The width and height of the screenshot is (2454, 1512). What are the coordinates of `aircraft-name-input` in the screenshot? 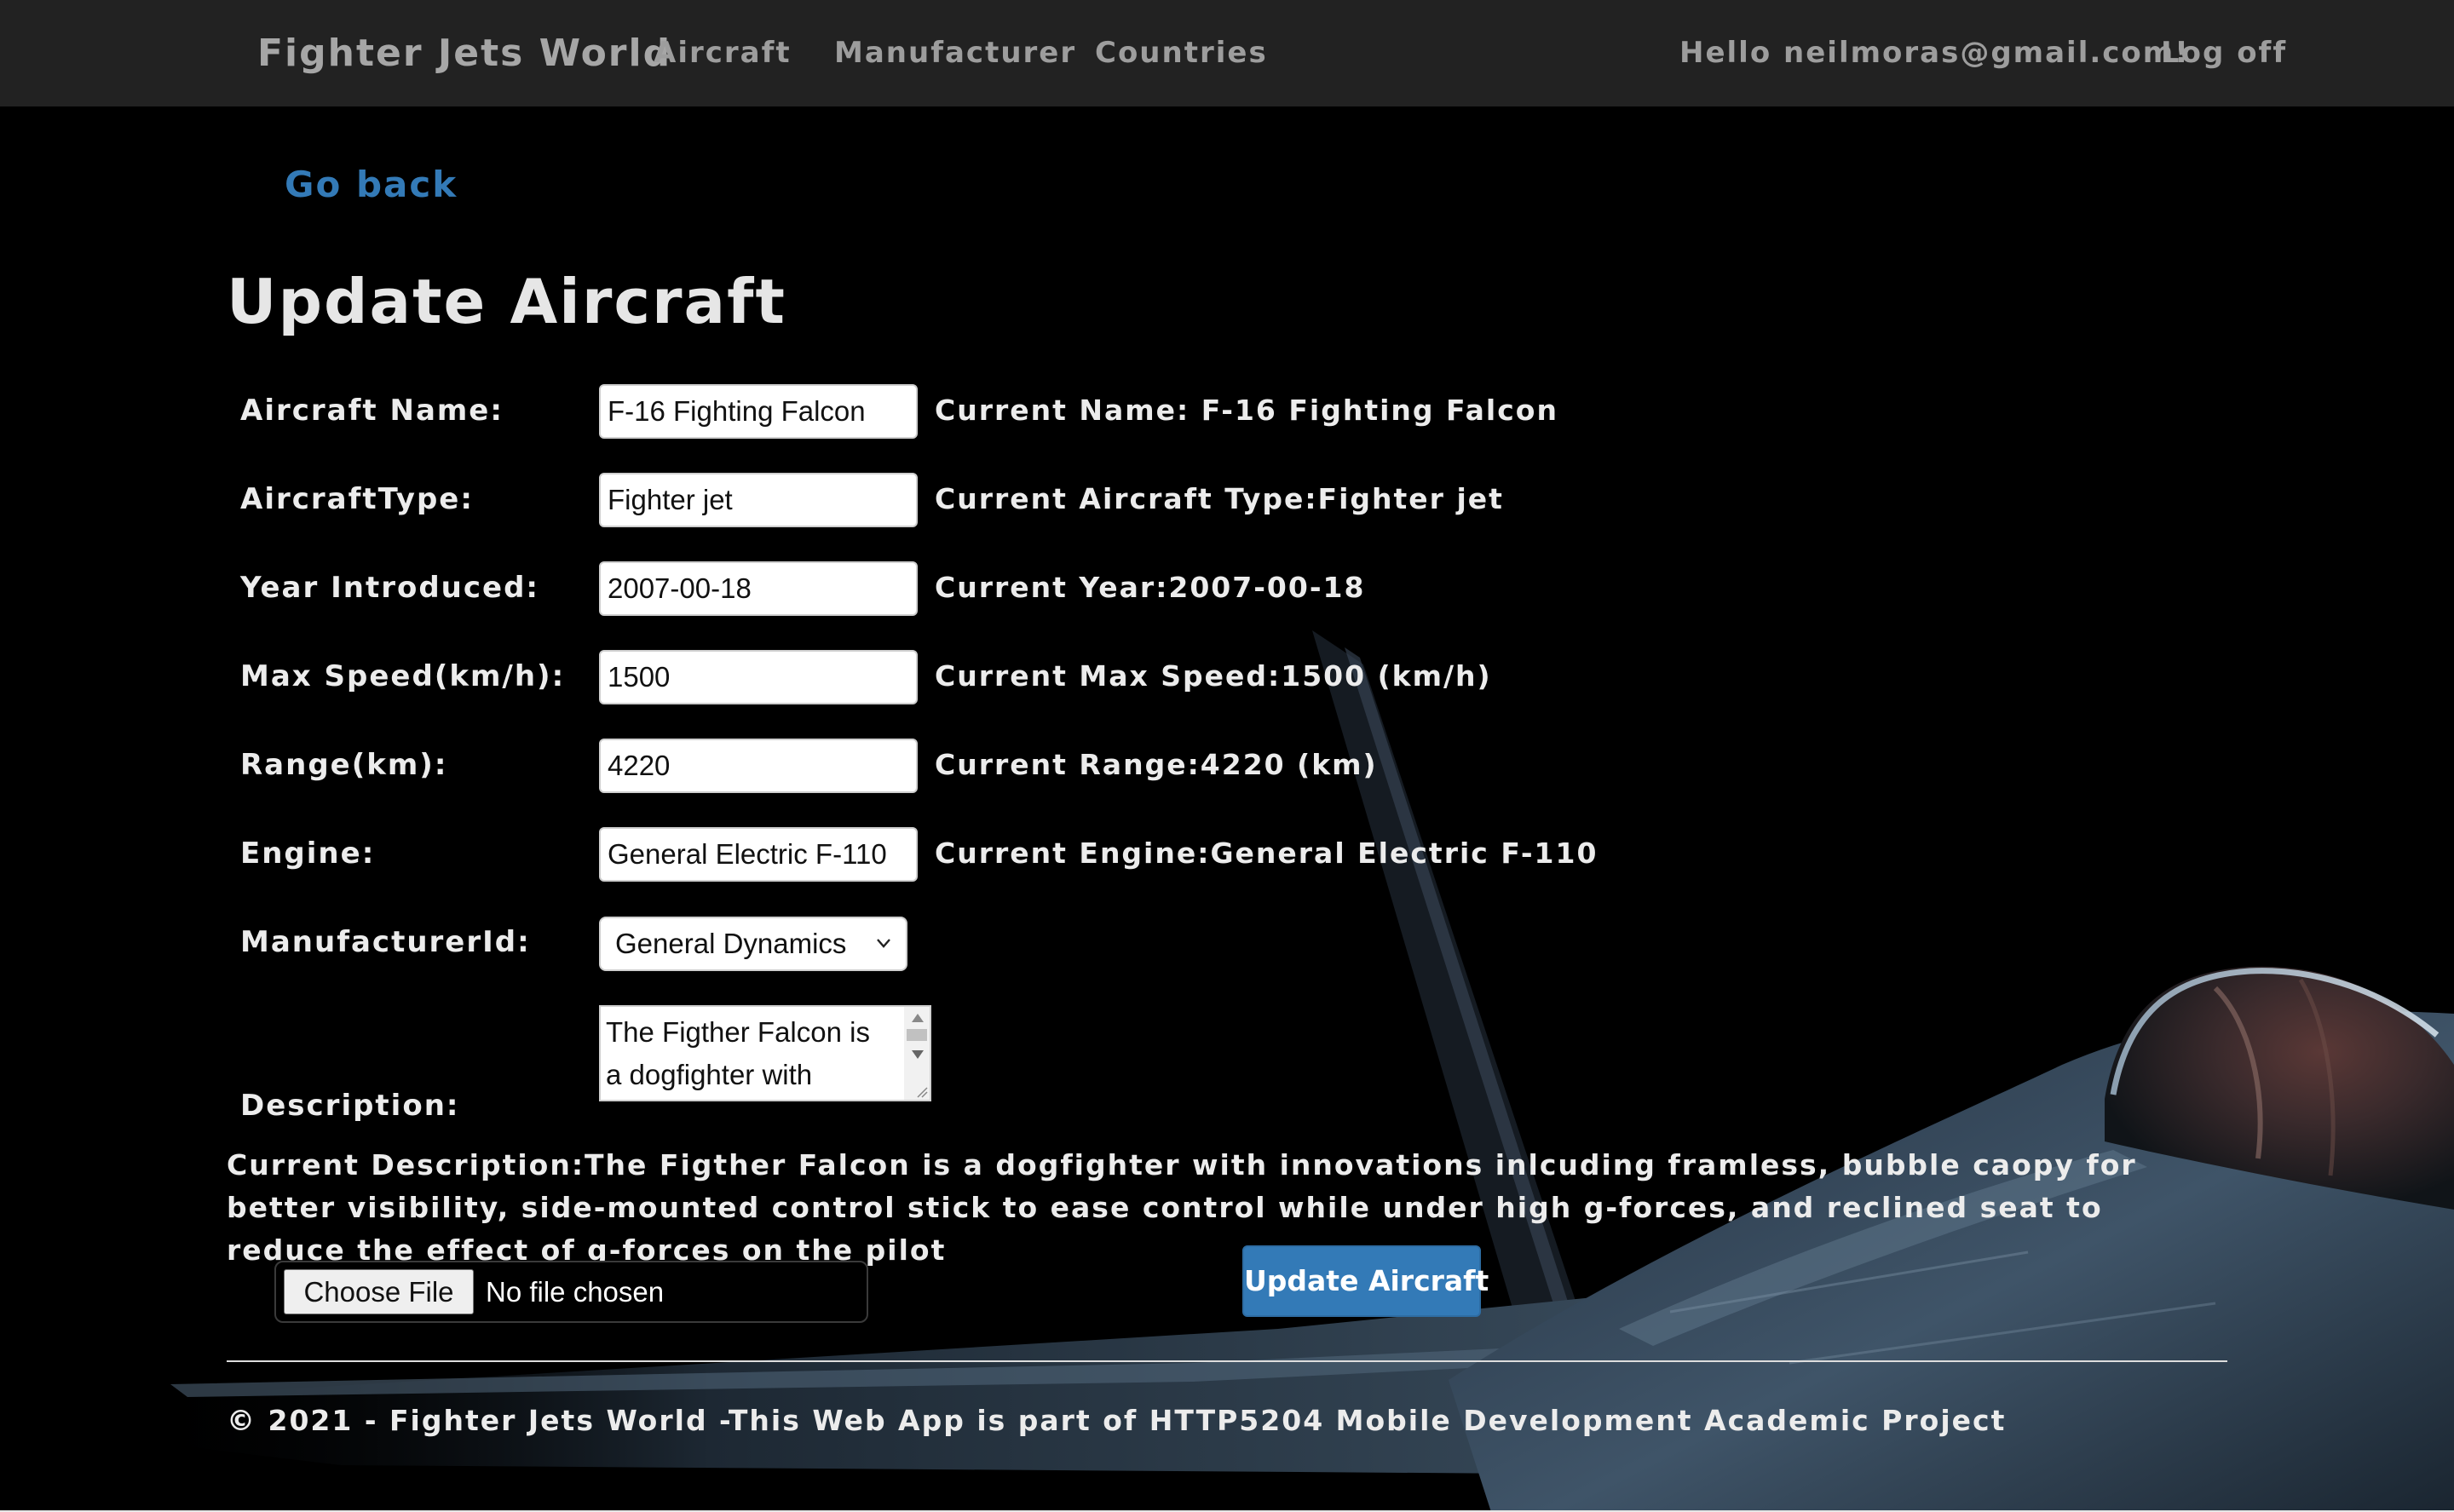 It's located at (758, 411).